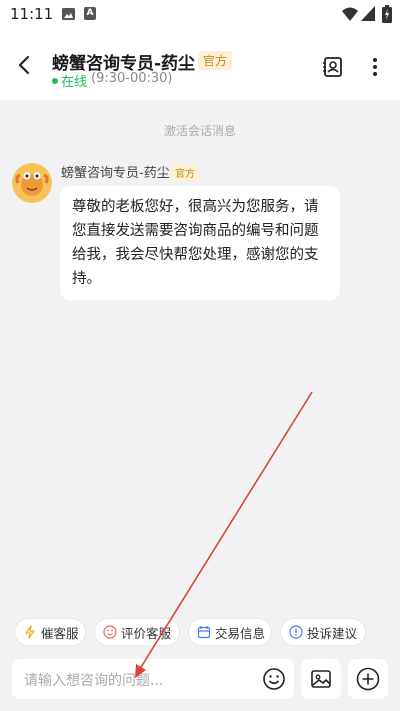 This screenshot has height=711, width=400. What do you see at coordinates (90, 13) in the screenshot?
I see `a-icon: A` at bounding box center [90, 13].